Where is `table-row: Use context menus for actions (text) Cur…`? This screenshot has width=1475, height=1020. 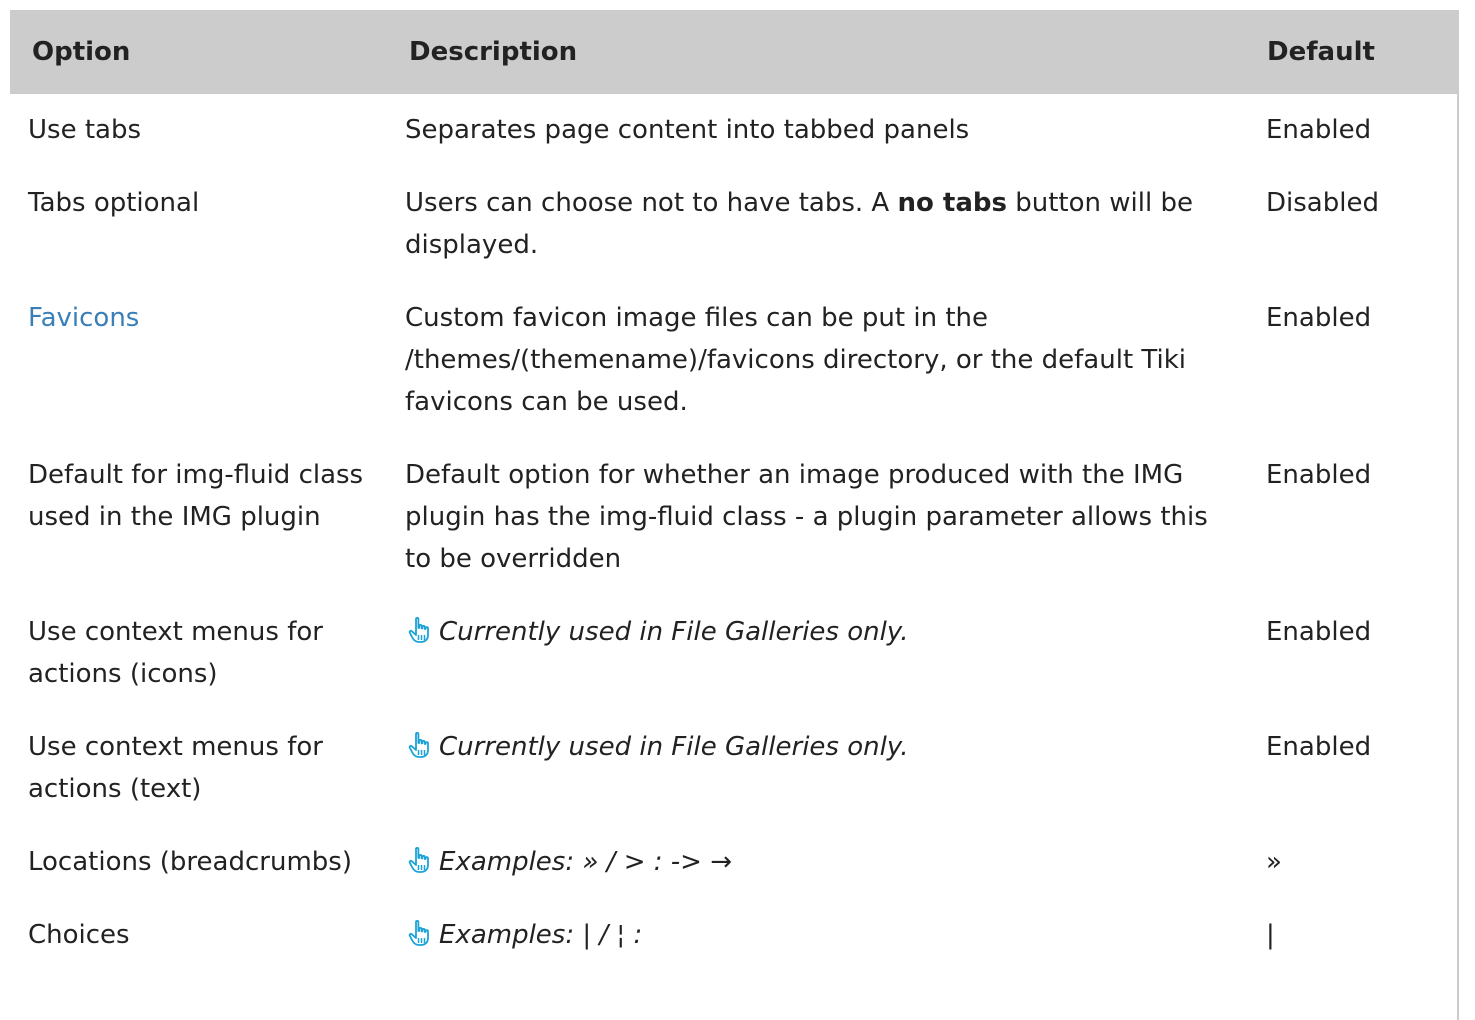 table-row: Use context menus for actions (text) Cur… is located at coordinates (733, 768).